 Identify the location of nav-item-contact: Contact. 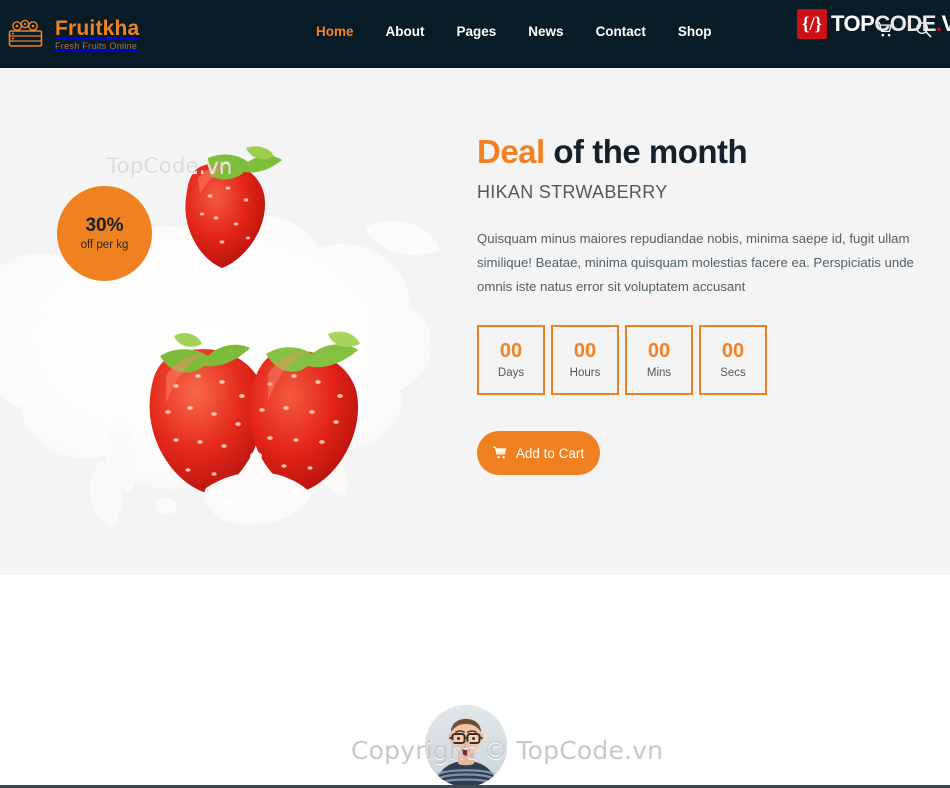
(621, 31).